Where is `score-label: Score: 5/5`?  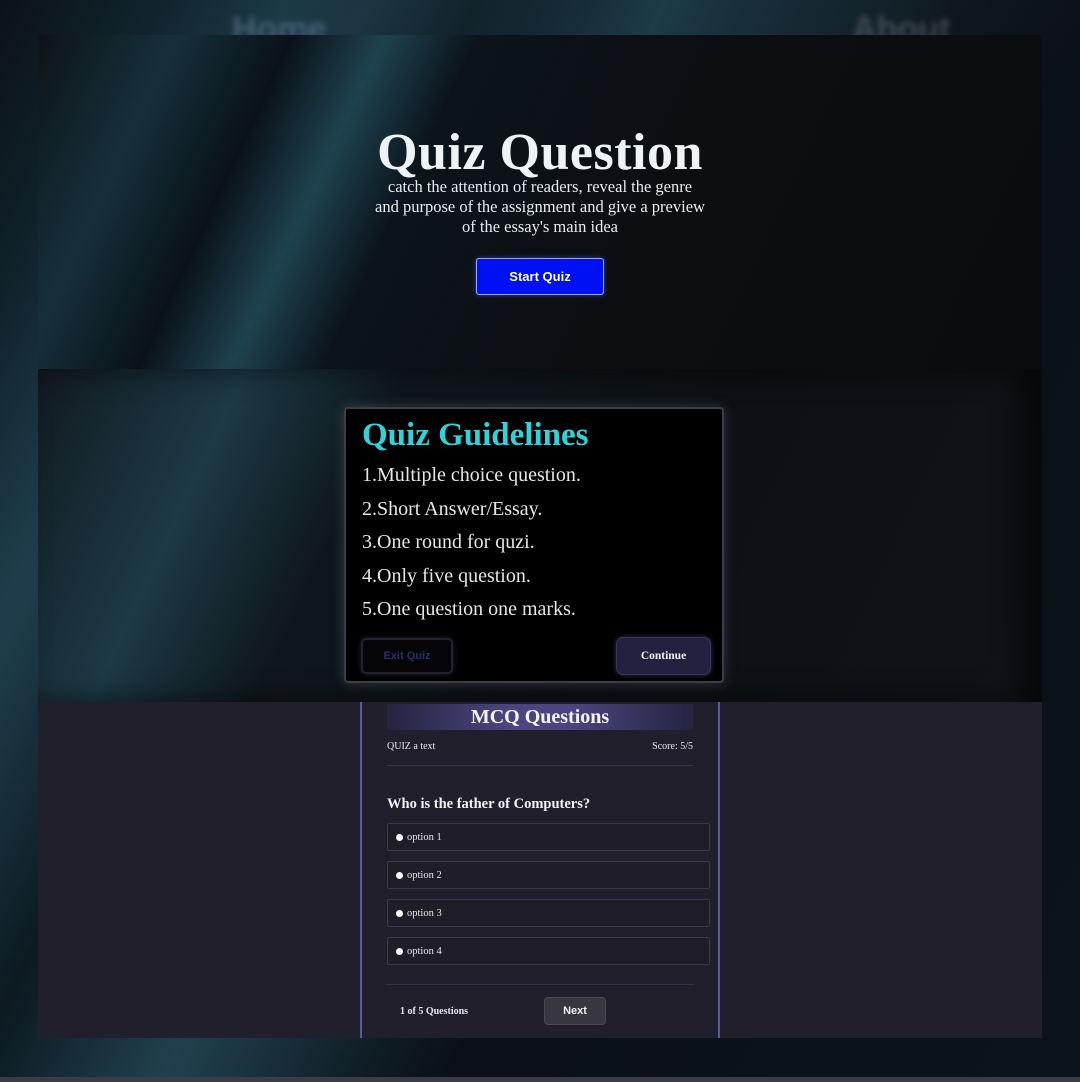 score-label: Score: 5/5 is located at coordinates (672, 746).